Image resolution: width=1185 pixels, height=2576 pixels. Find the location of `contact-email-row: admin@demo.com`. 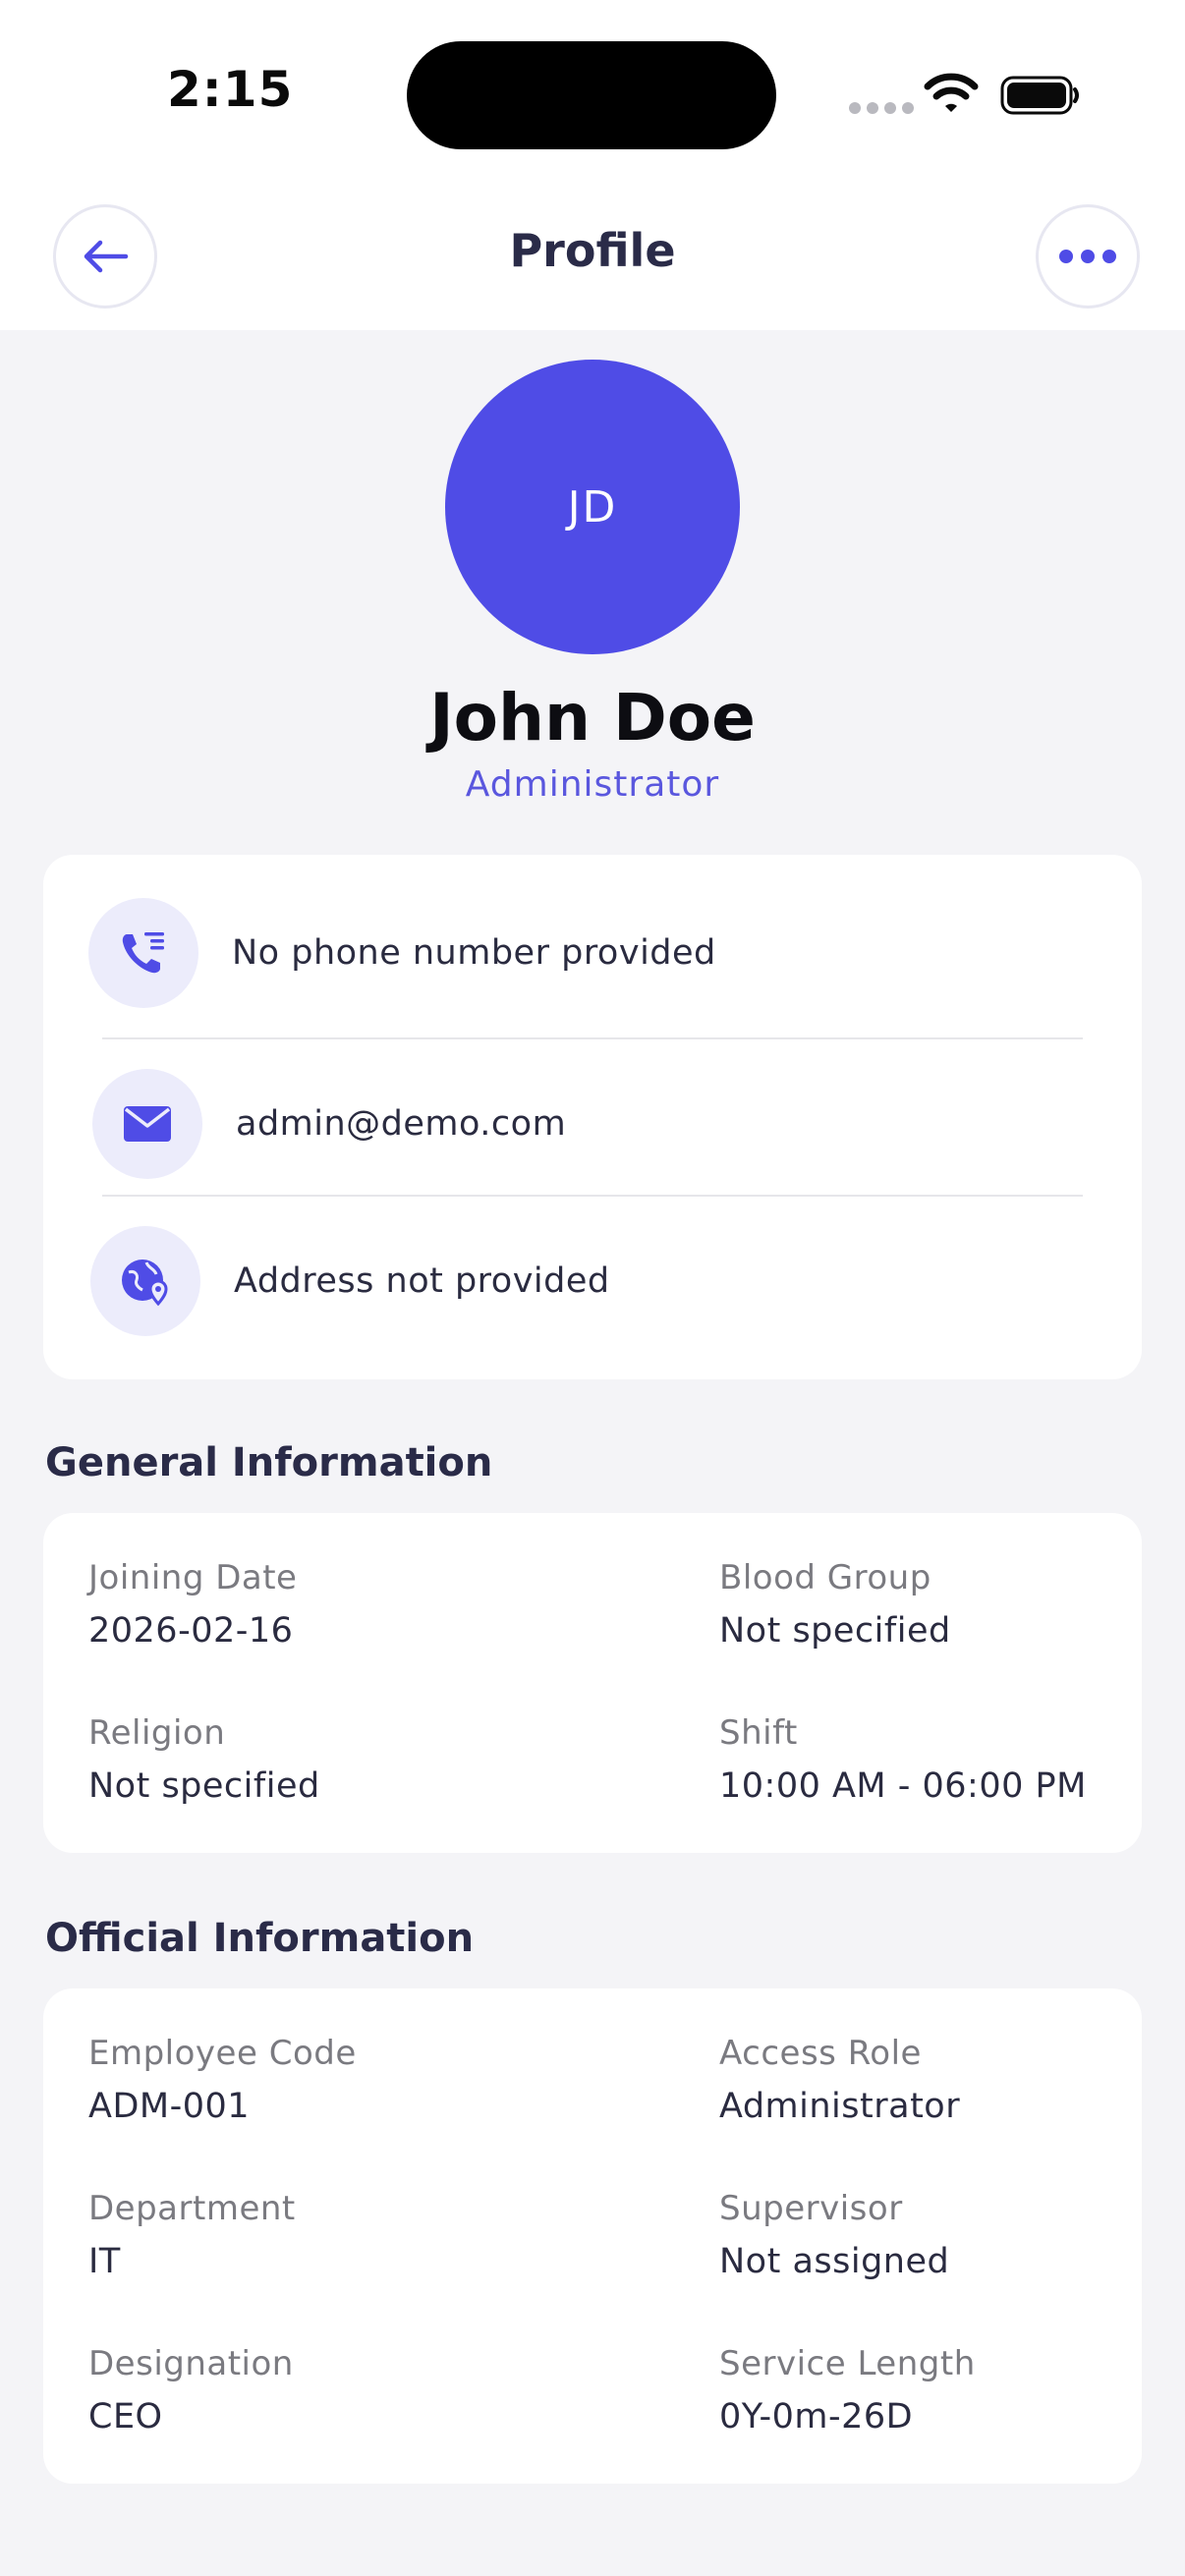

contact-email-row: admin@demo.com is located at coordinates (639, 1124).